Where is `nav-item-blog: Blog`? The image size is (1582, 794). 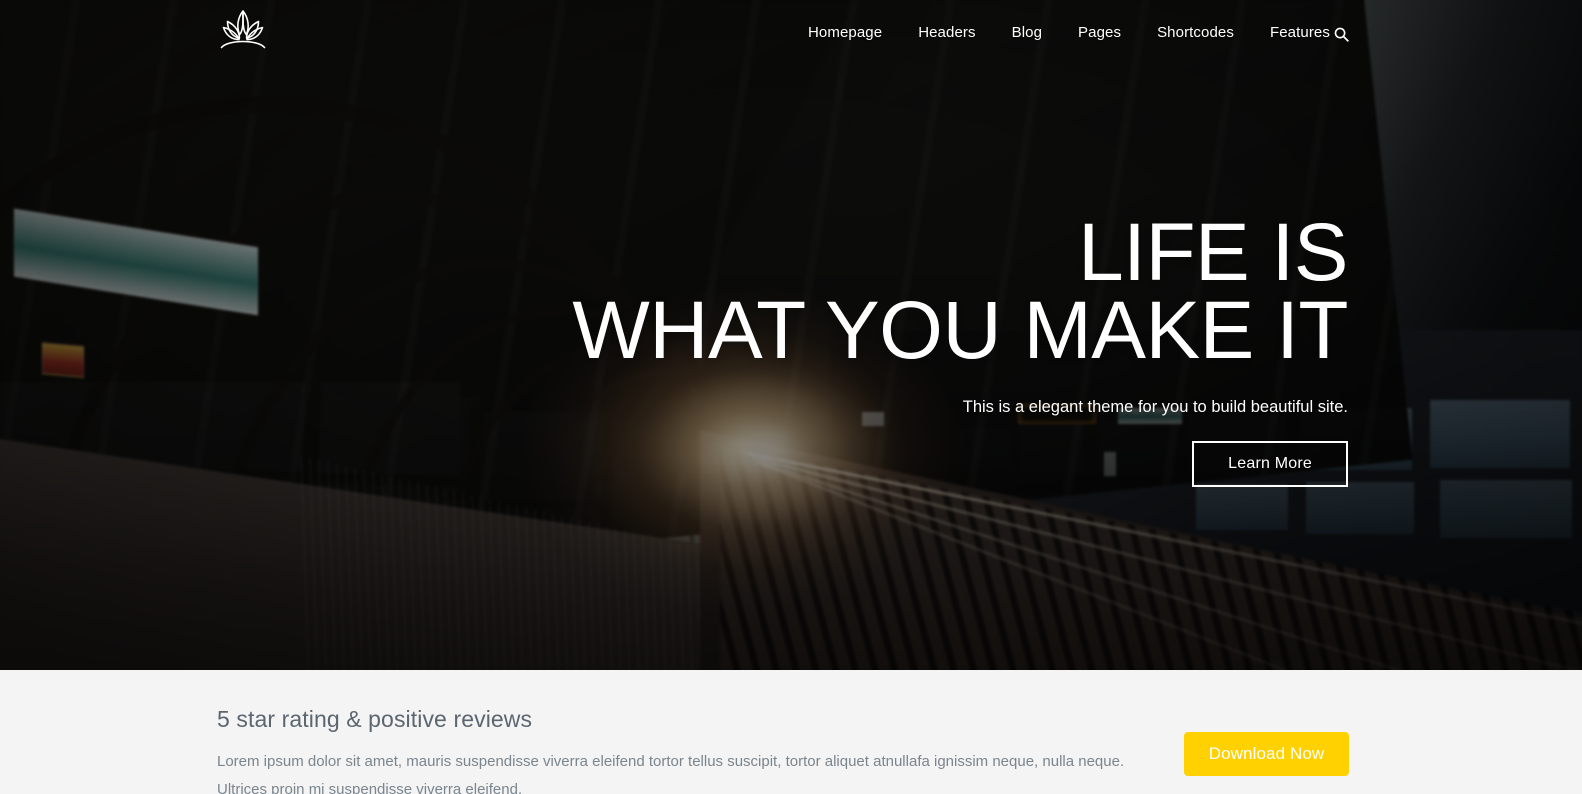
nav-item-blog: Blog is located at coordinates (1027, 33).